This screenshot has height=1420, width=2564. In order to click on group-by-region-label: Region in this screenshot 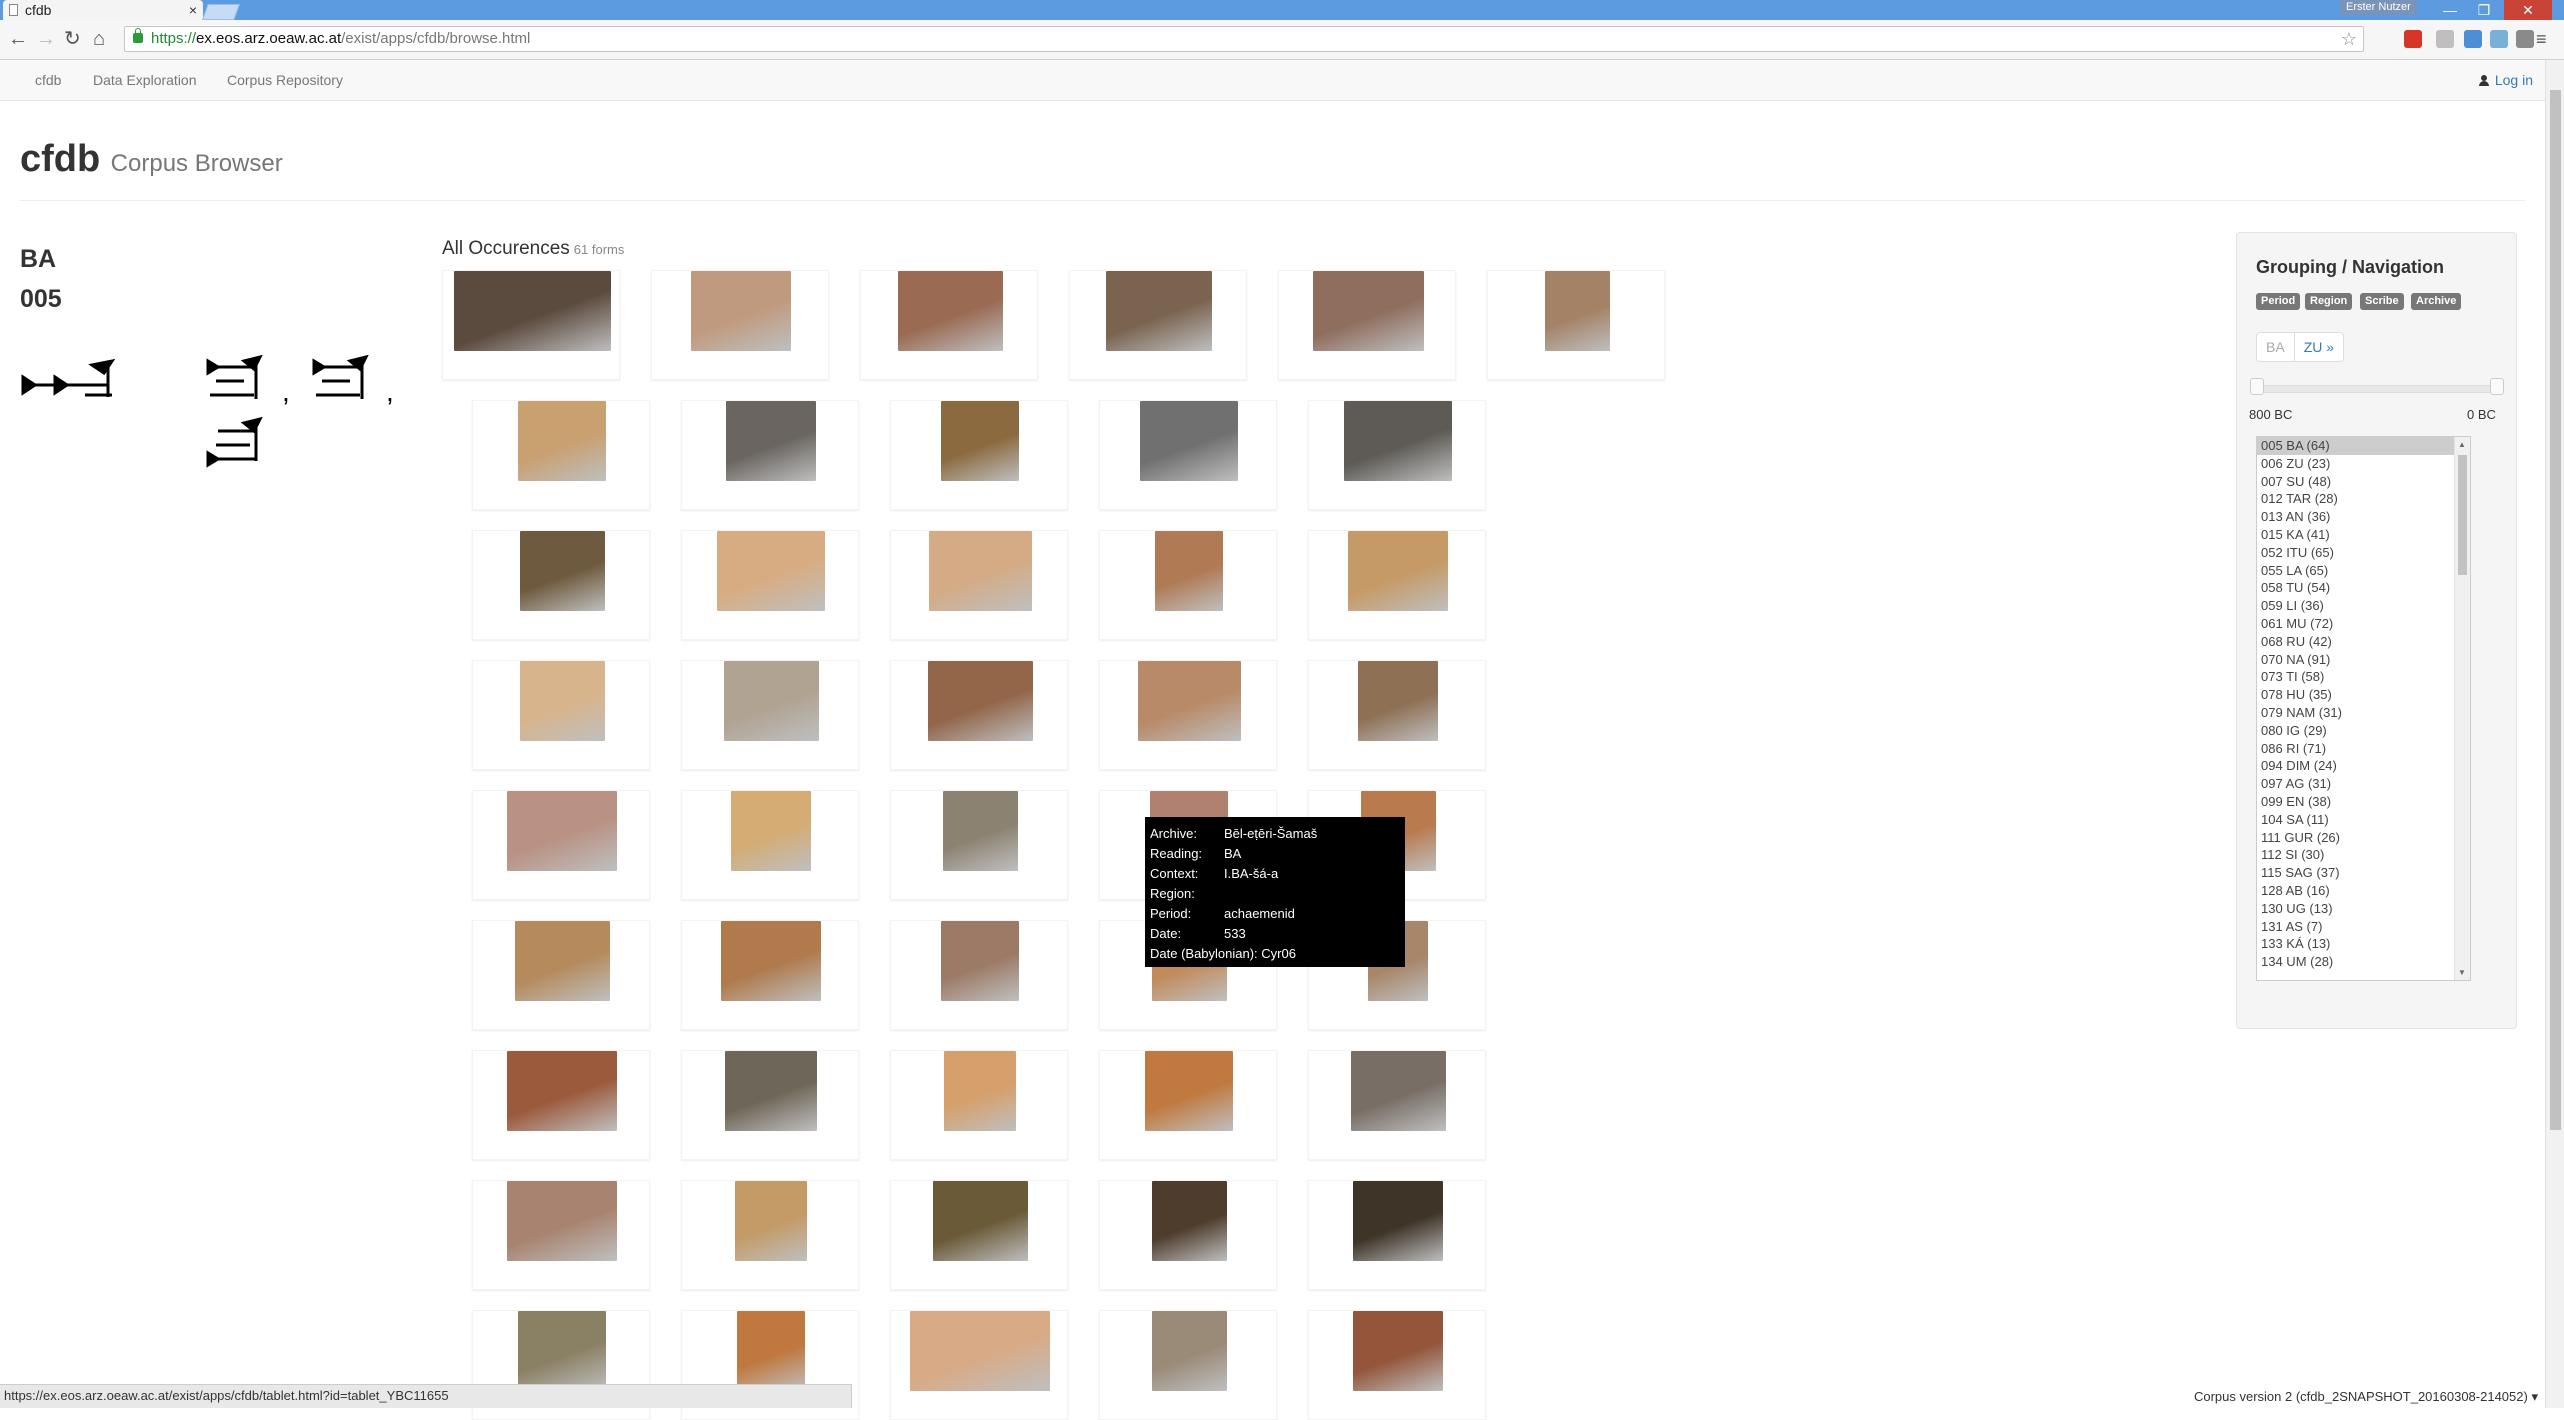, I will do `click(2329, 301)`.